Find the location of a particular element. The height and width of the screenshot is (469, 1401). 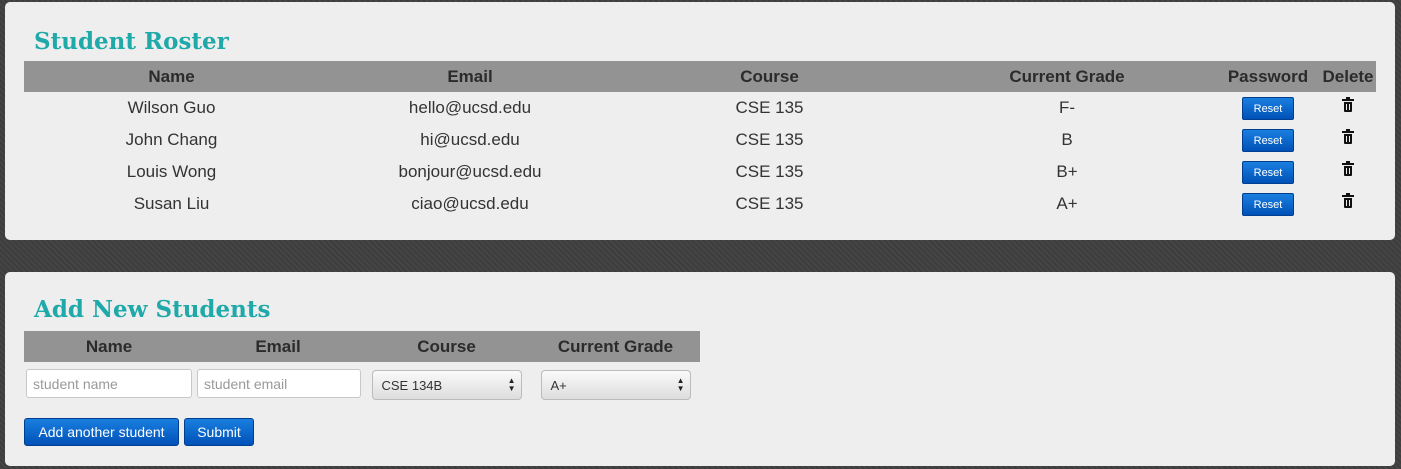

student-name: Louis Wong is located at coordinates (171, 171).